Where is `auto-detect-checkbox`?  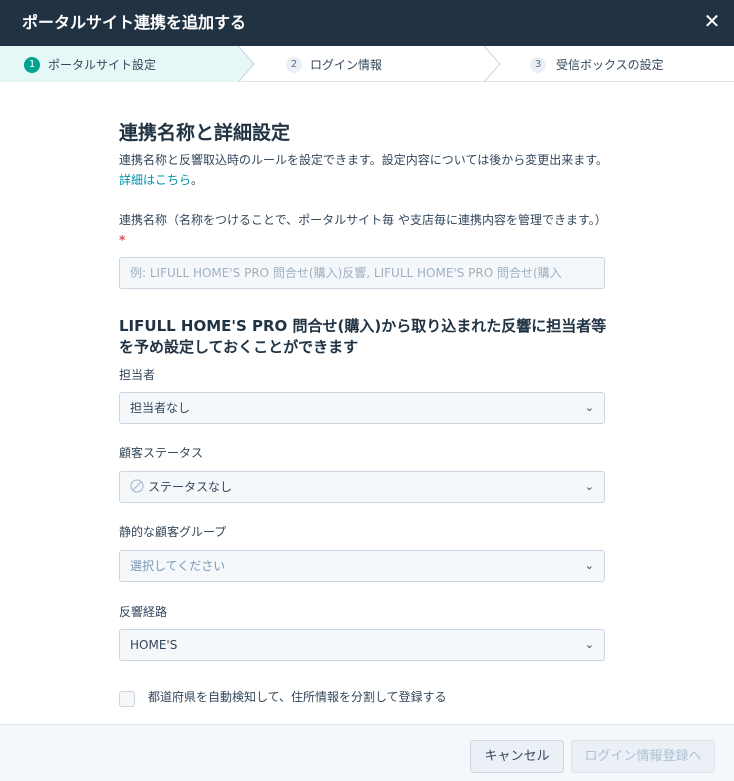
auto-detect-checkbox is located at coordinates (127, 699).